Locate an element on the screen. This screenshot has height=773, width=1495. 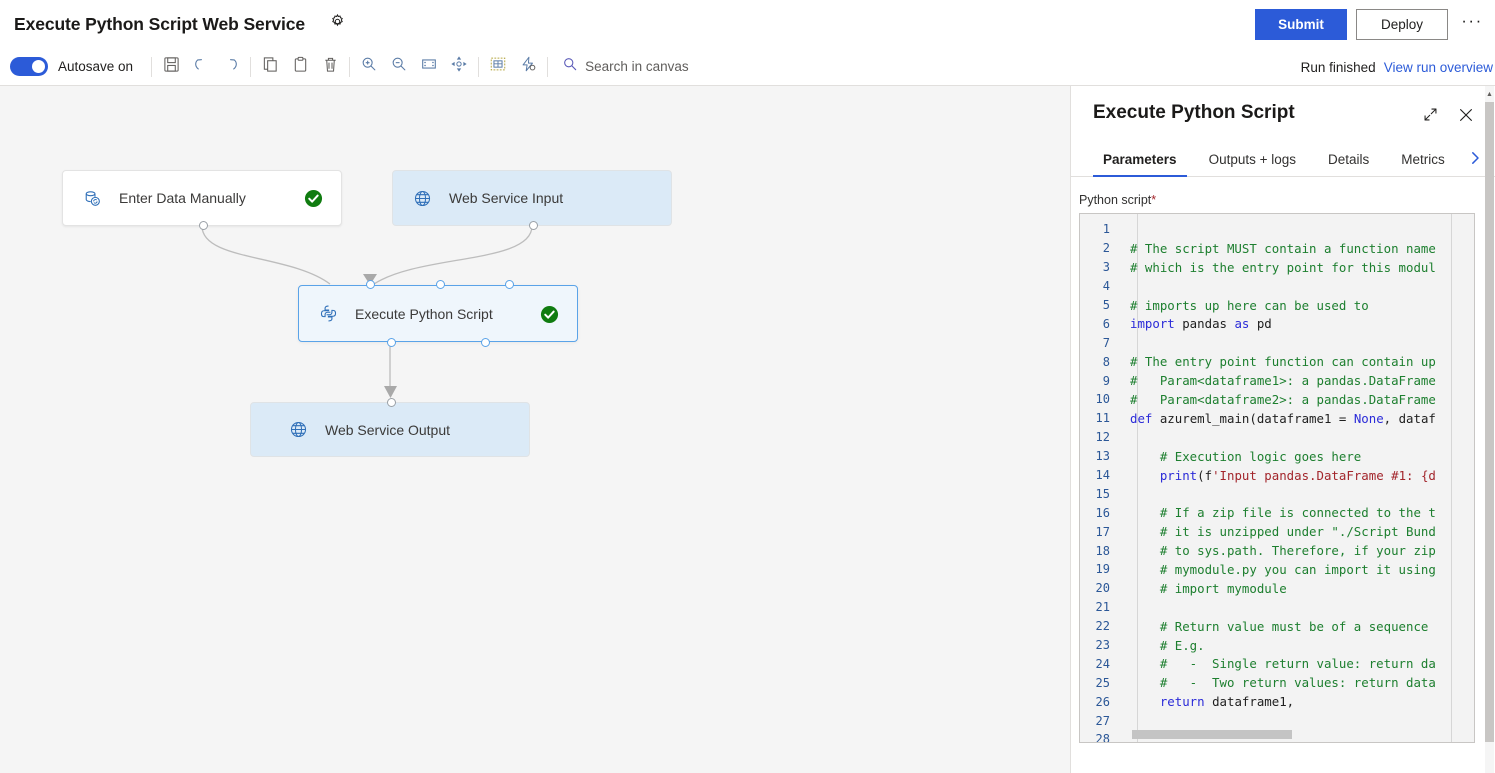
expand-icon is located at coordinates (1430, 117).